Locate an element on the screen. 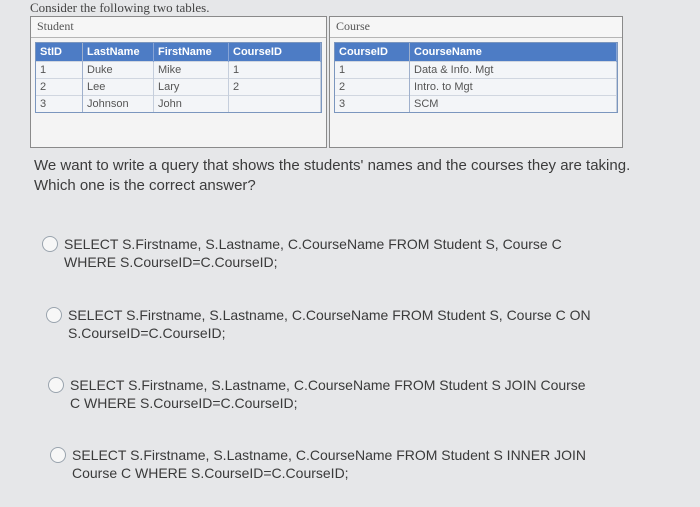 This screenshot has height=507, width=700. table-row: 3 Johnson John is located at coordinates (178, 103).